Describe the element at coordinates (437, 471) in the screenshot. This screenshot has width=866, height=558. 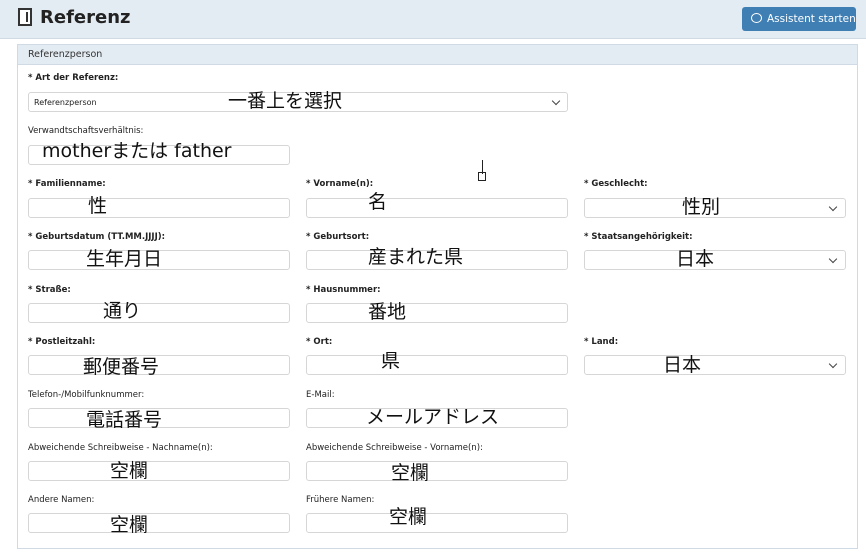
I see `abw-vorname-field` at that location.